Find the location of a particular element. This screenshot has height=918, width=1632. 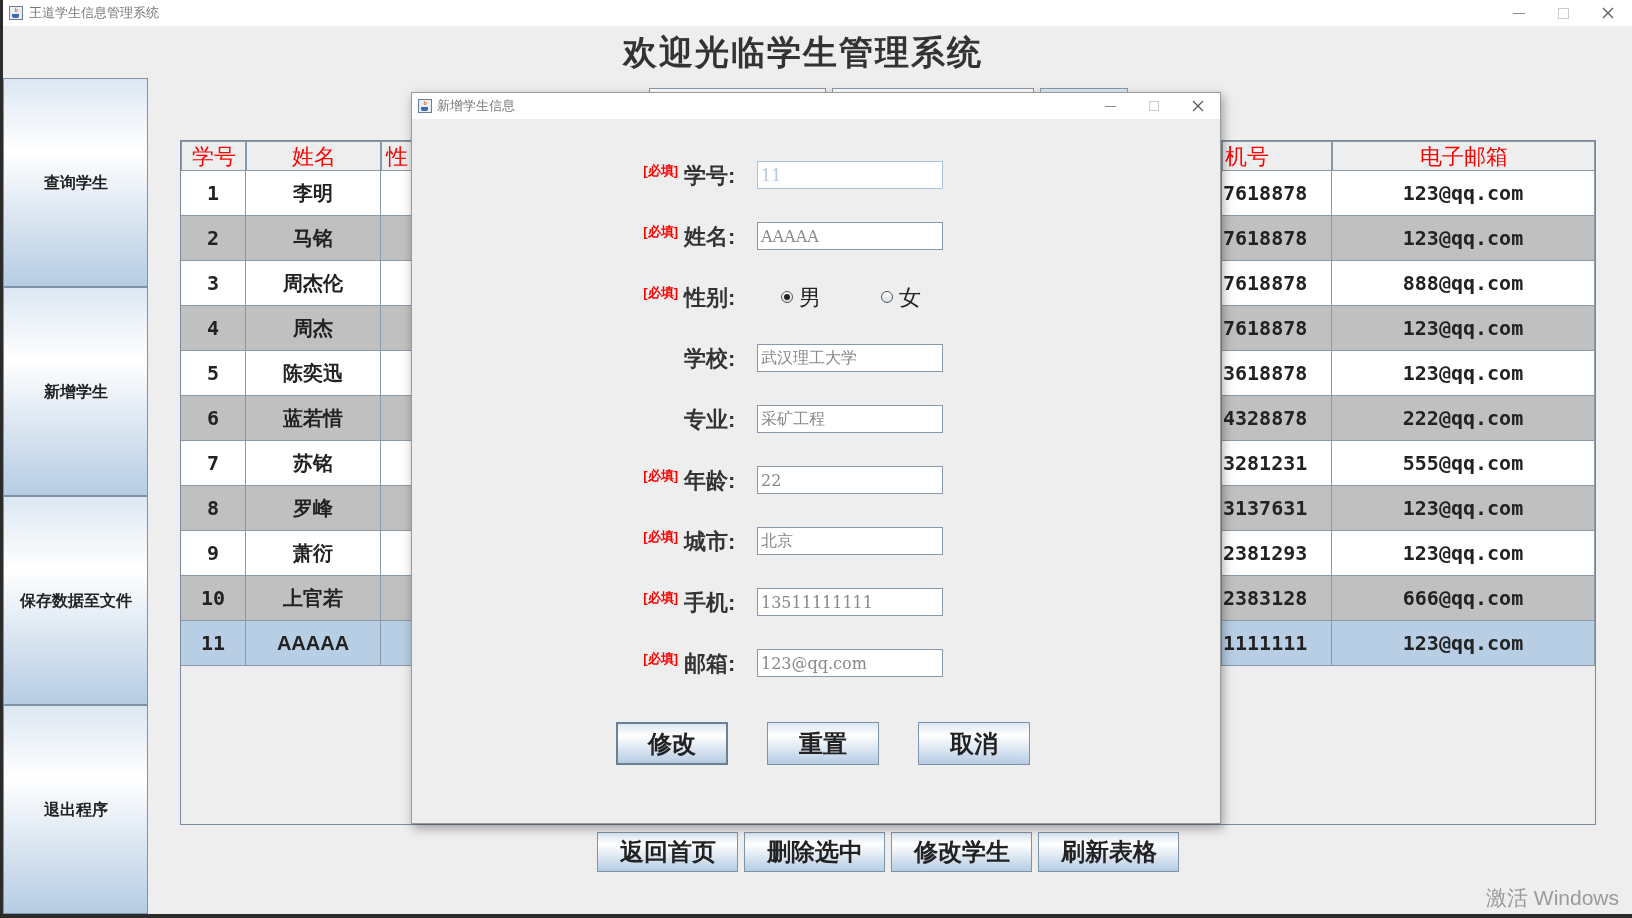

action-button: 刷新表格 is located at coordinates (1108, 852).